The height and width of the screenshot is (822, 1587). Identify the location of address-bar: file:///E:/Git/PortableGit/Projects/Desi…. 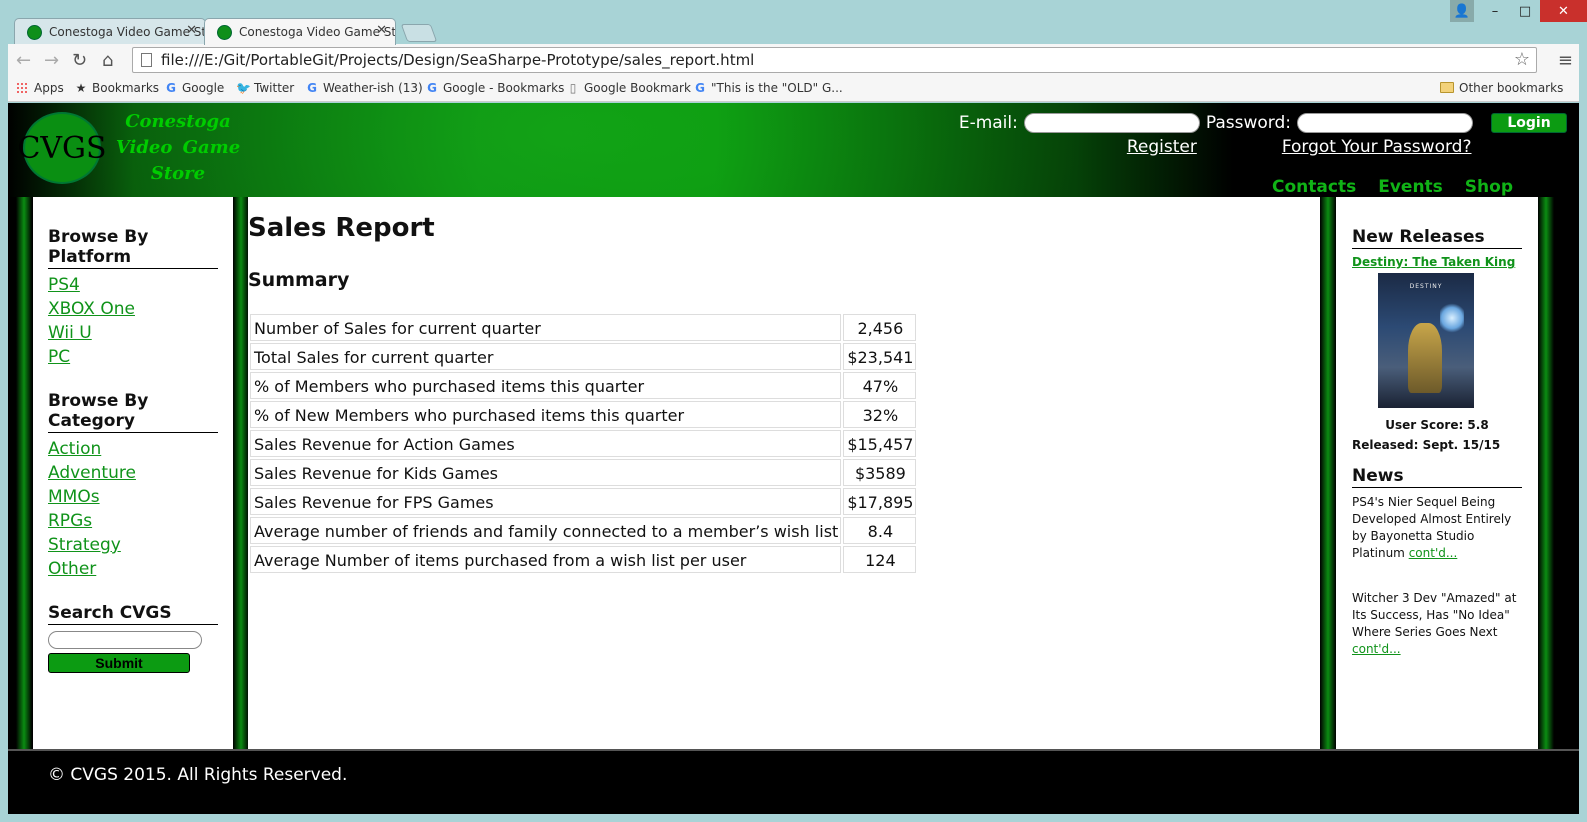
(834, 60).